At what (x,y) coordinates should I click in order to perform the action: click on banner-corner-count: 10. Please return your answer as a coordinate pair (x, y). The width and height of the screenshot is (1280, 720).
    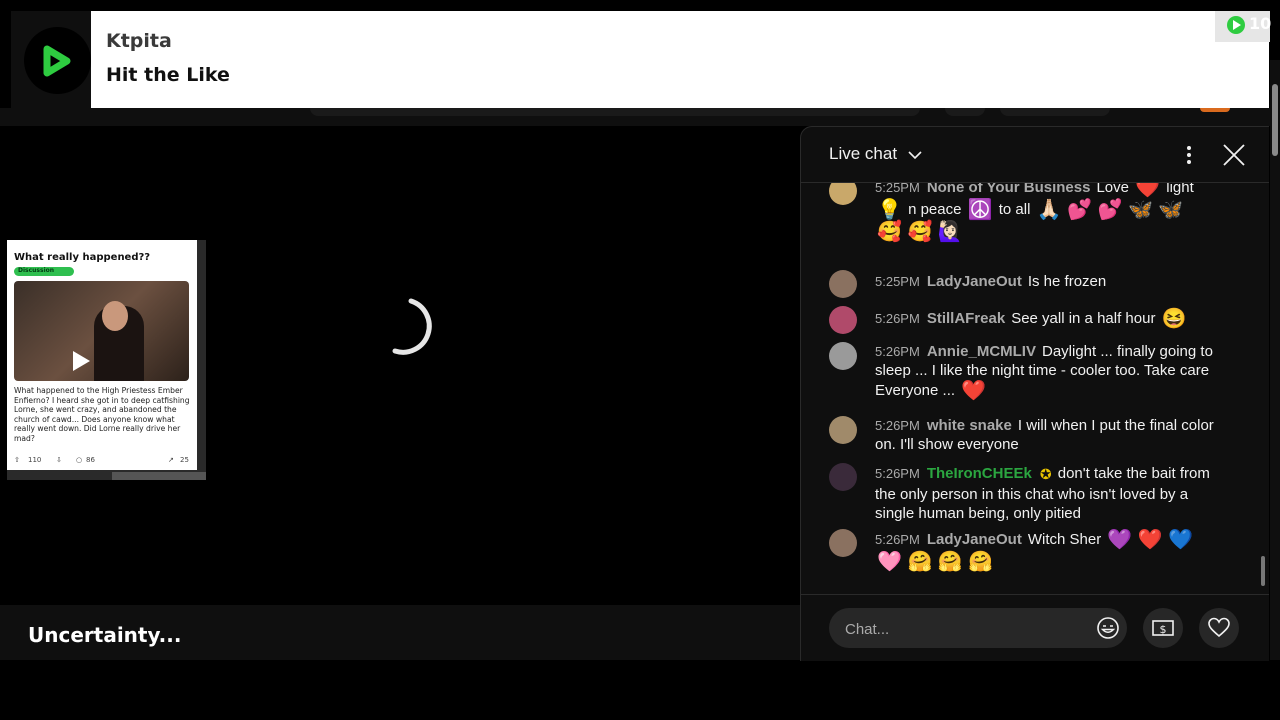
    Looking at the image, I should click on (1260, 23).